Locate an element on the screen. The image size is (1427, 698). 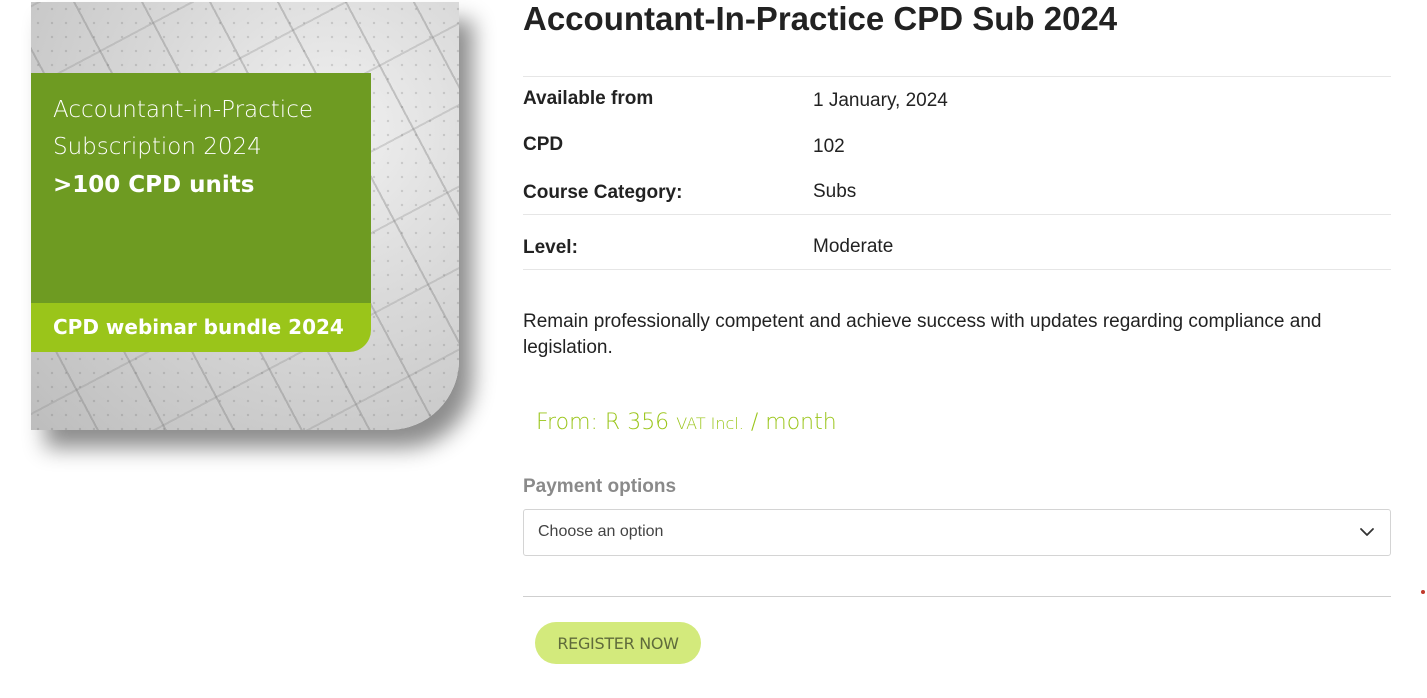
price-period: / month is located at coordinates (793, 422).